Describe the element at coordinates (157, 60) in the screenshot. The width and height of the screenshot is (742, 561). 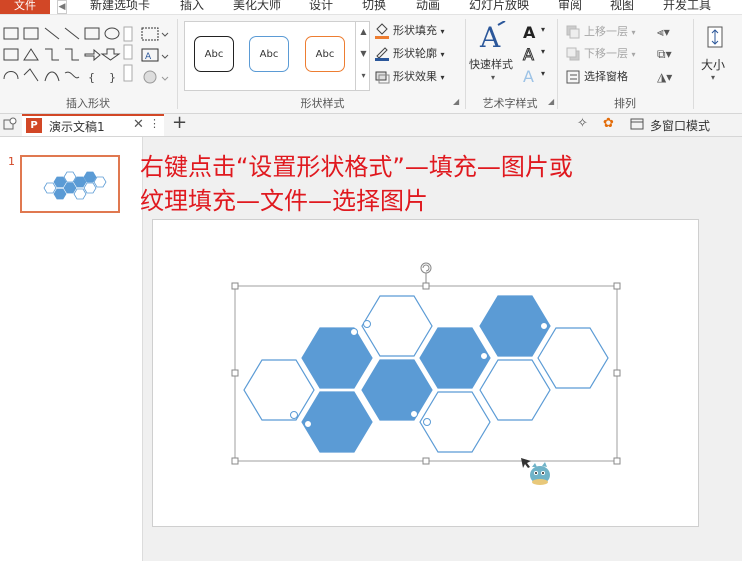
I see `edit-shape-icon: A` at that location.